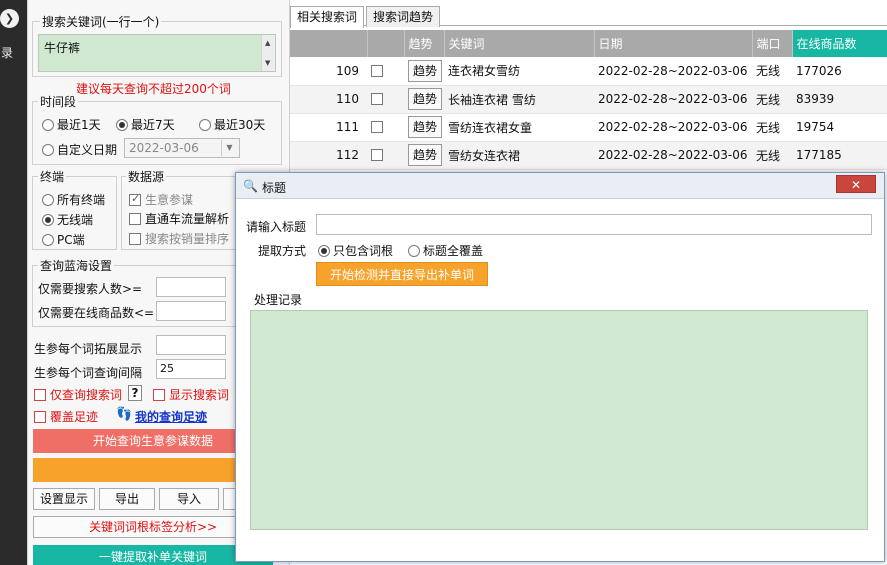 This screenshot has height=565, width=887. Describe the element at coordinates (191, 394) in the screenshot. I see `show-search-option: 显示搜索词` at that location.